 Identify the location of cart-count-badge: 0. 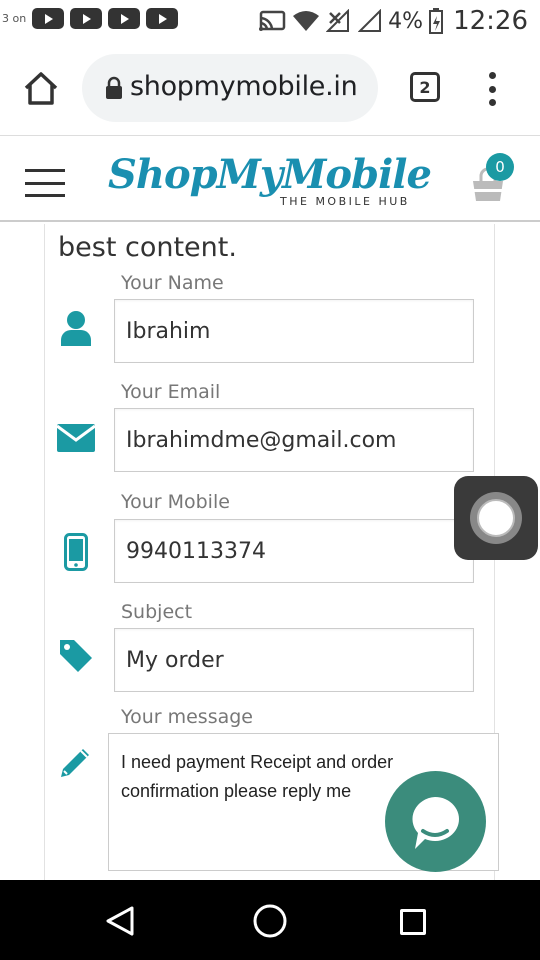
(500, 167).